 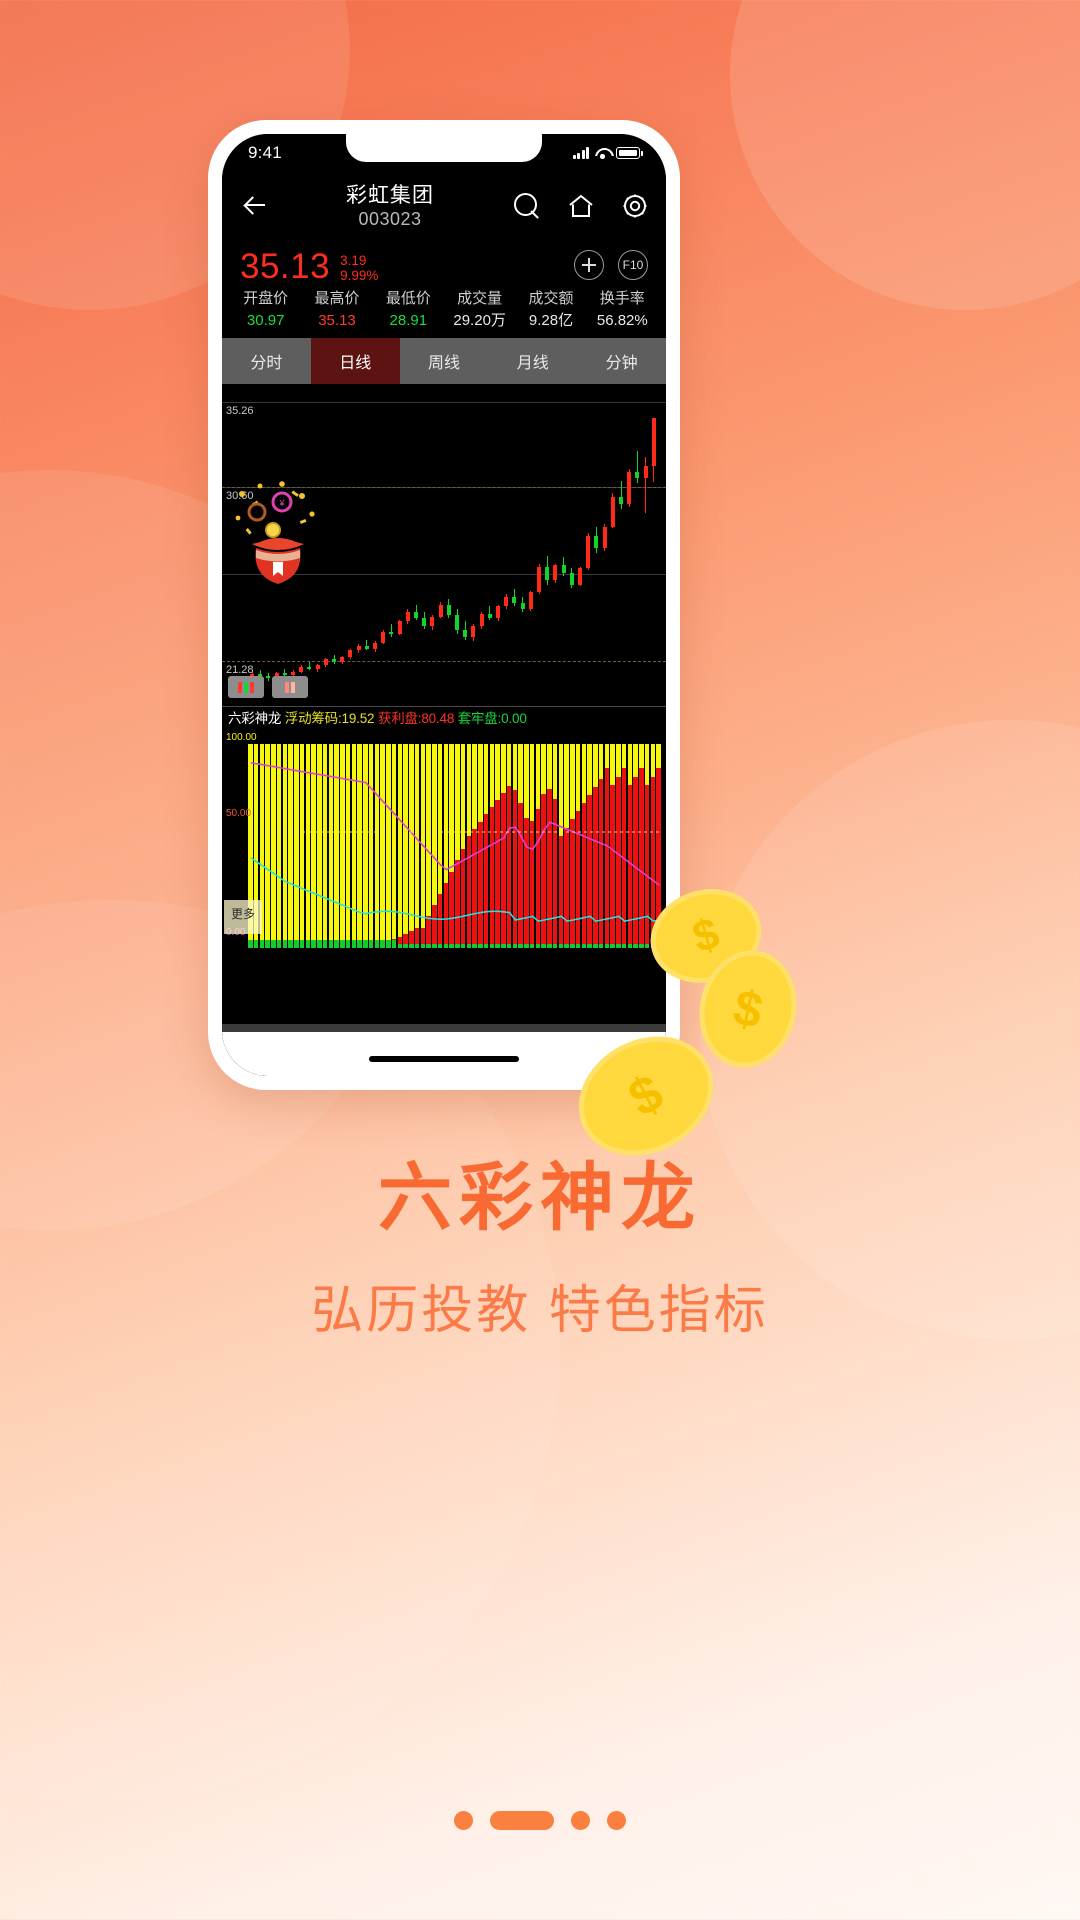 What do you see at coordinates (532, 361) in the screenshot?
I see `tab-yuexian: 月线` at bounding box center [532, 361].